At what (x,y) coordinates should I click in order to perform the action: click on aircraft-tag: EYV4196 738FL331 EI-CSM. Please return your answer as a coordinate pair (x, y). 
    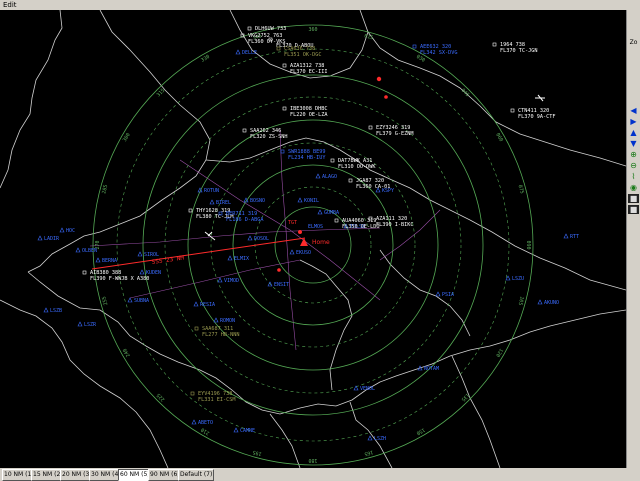
    Looking at the image, I should click on (212, 397).